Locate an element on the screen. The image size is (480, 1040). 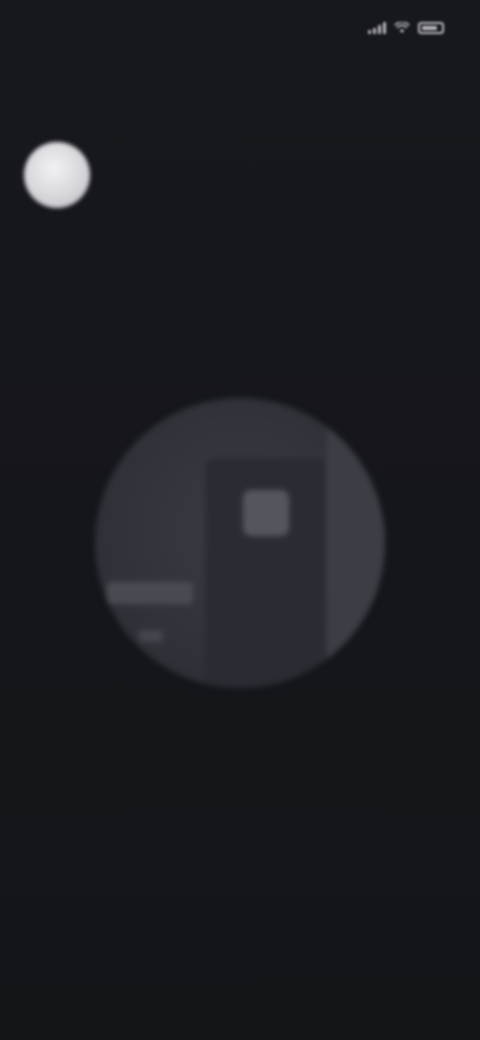
illustration-label is located at coordinates (150, 593).